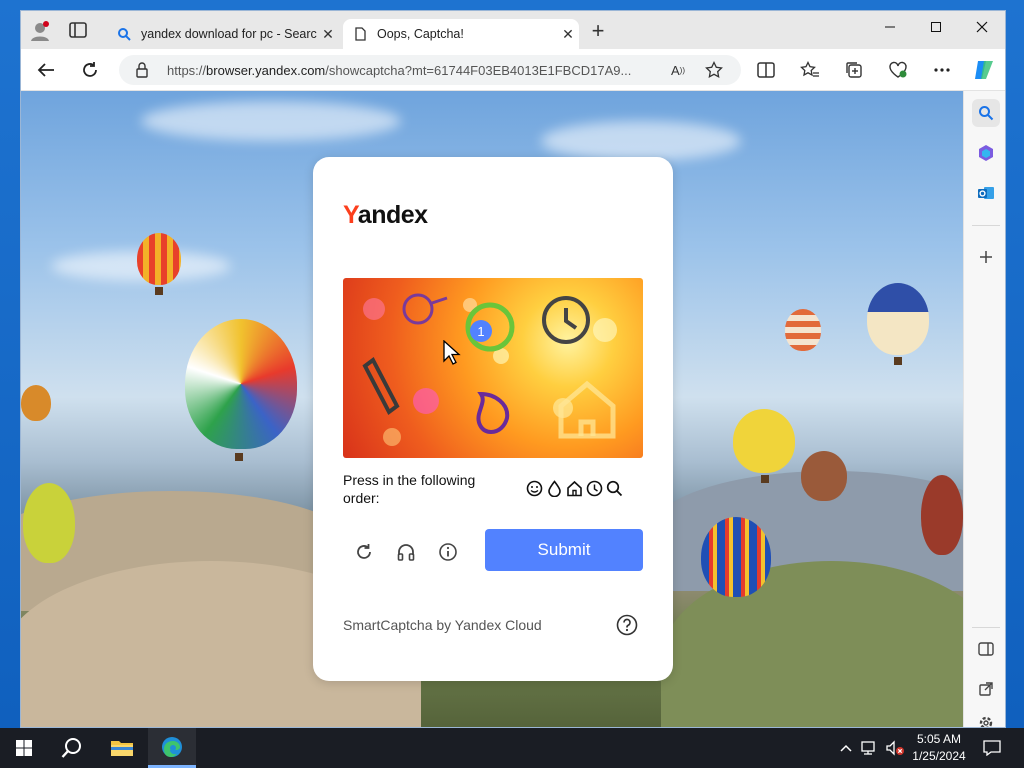  What do you see at coordinates (598, 31) in the screenshot?
I see `new-tab-button: +` at bounding box center [598, 31].